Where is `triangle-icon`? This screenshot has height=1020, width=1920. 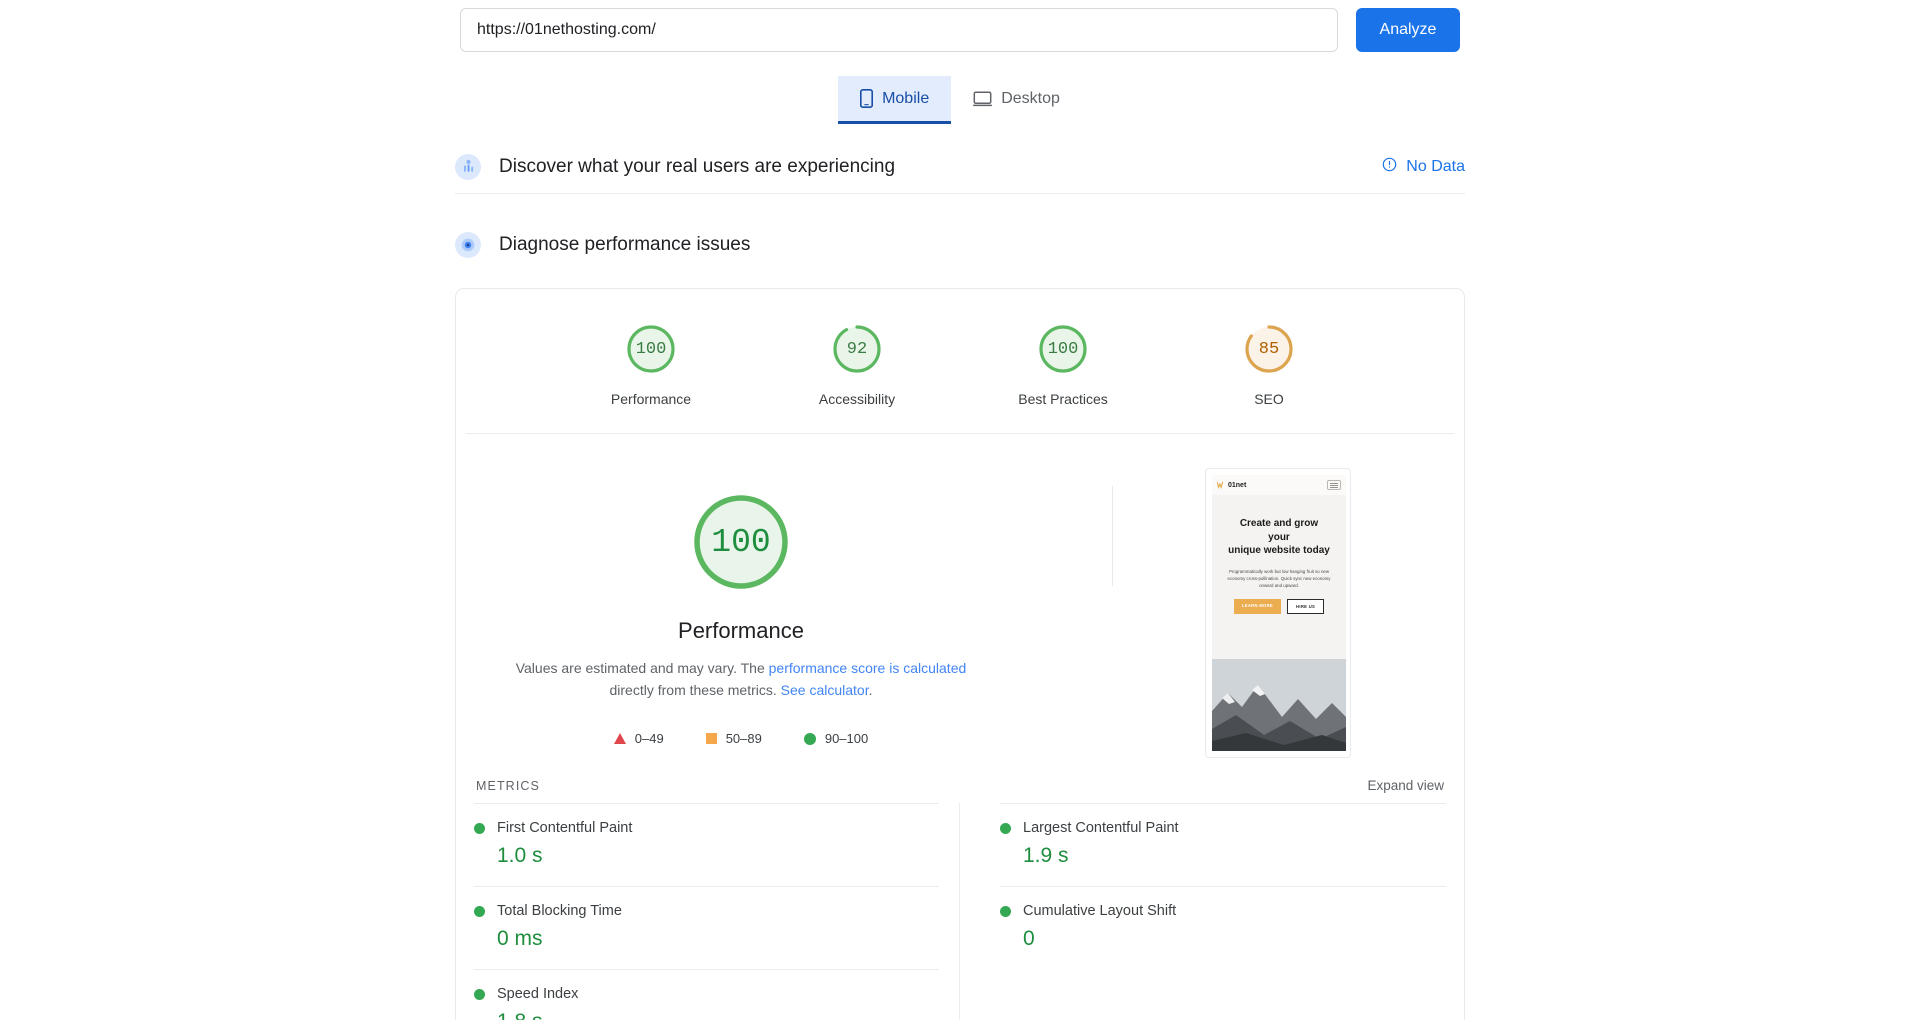
triangle-icon is located at coordinates (619, 739).